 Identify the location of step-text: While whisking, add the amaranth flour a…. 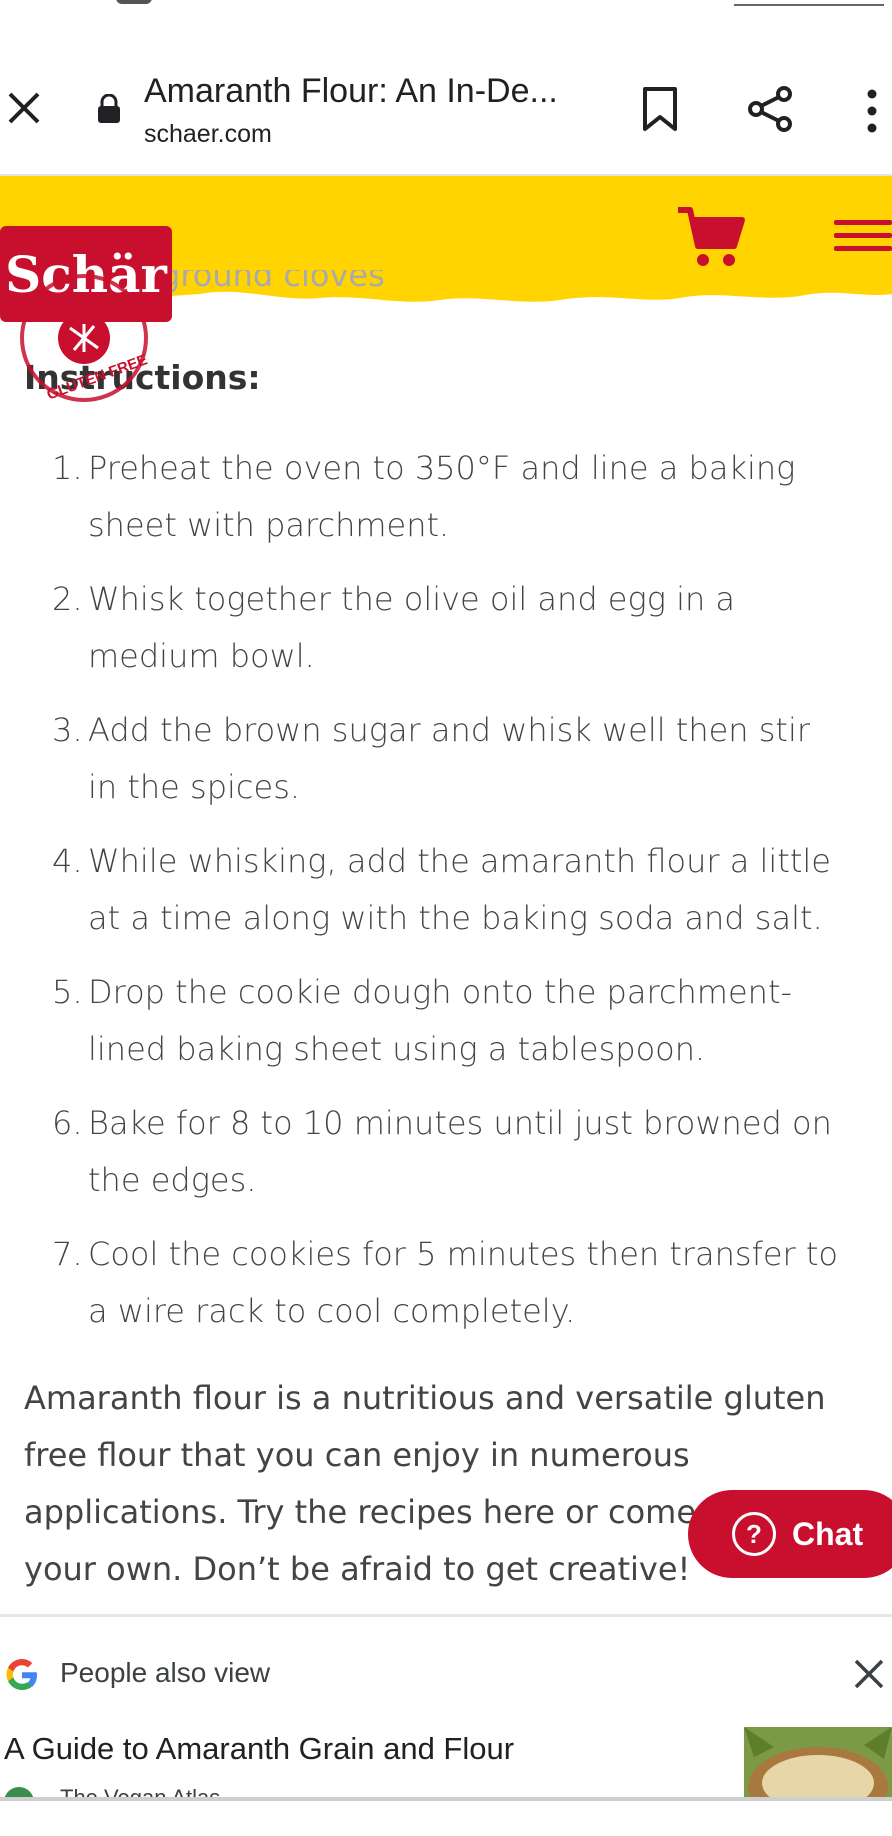
(459, 889).